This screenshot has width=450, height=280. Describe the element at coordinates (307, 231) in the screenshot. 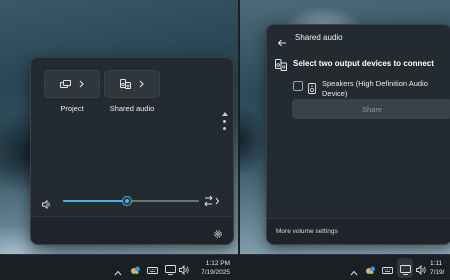

I see `more-volume-settings-link: More volume settings` at that location.